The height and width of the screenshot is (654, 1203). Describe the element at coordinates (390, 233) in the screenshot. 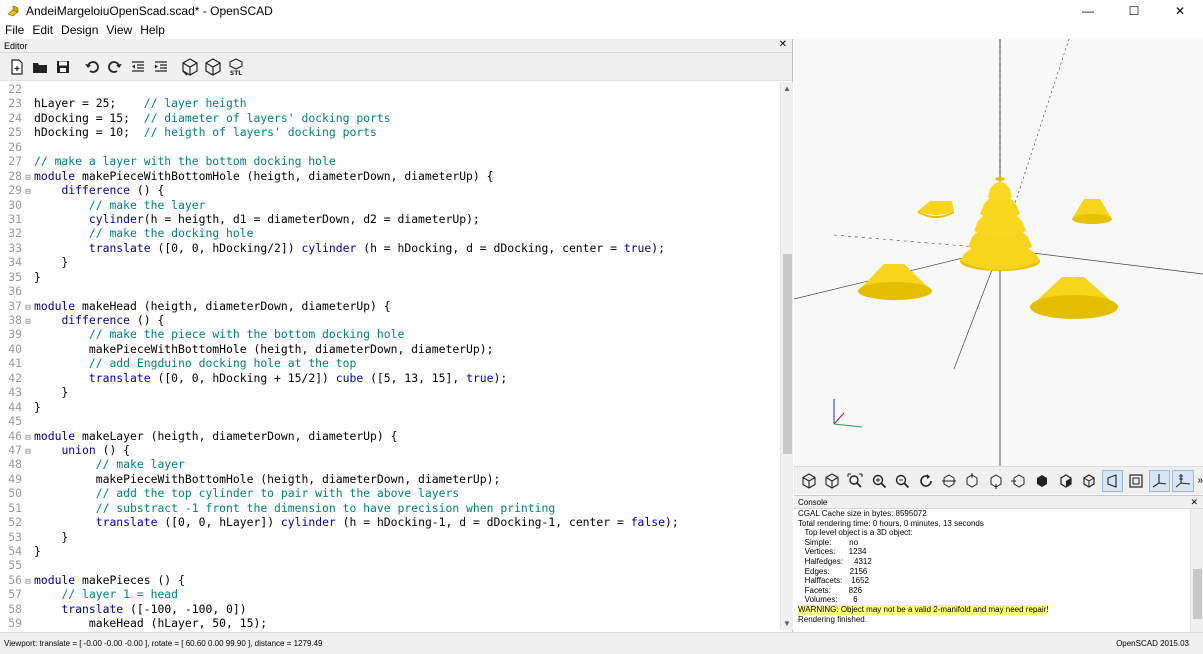

I see `code-line: 32 // make the docking hole` at that location.